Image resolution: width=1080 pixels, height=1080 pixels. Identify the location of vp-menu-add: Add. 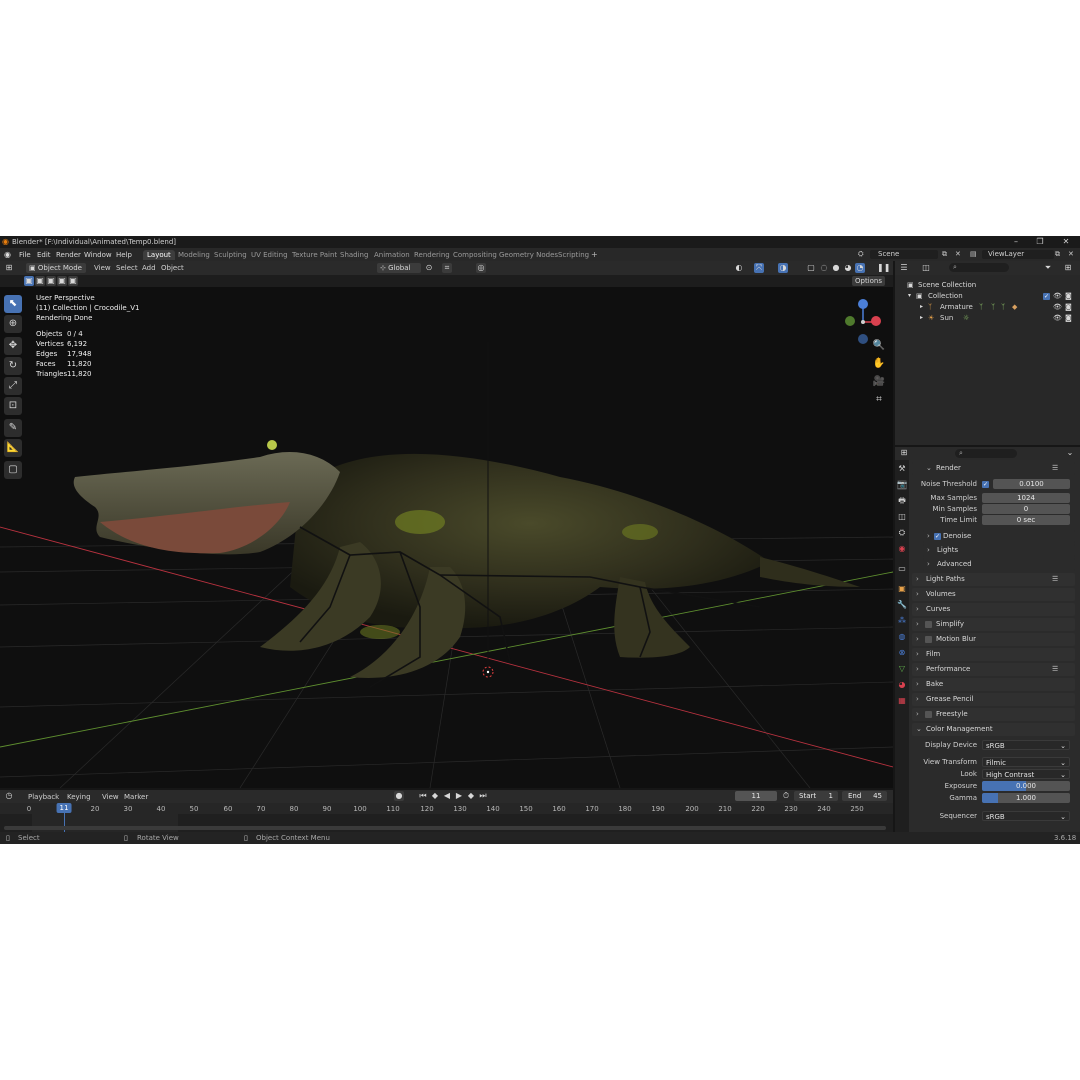
(149, 268).